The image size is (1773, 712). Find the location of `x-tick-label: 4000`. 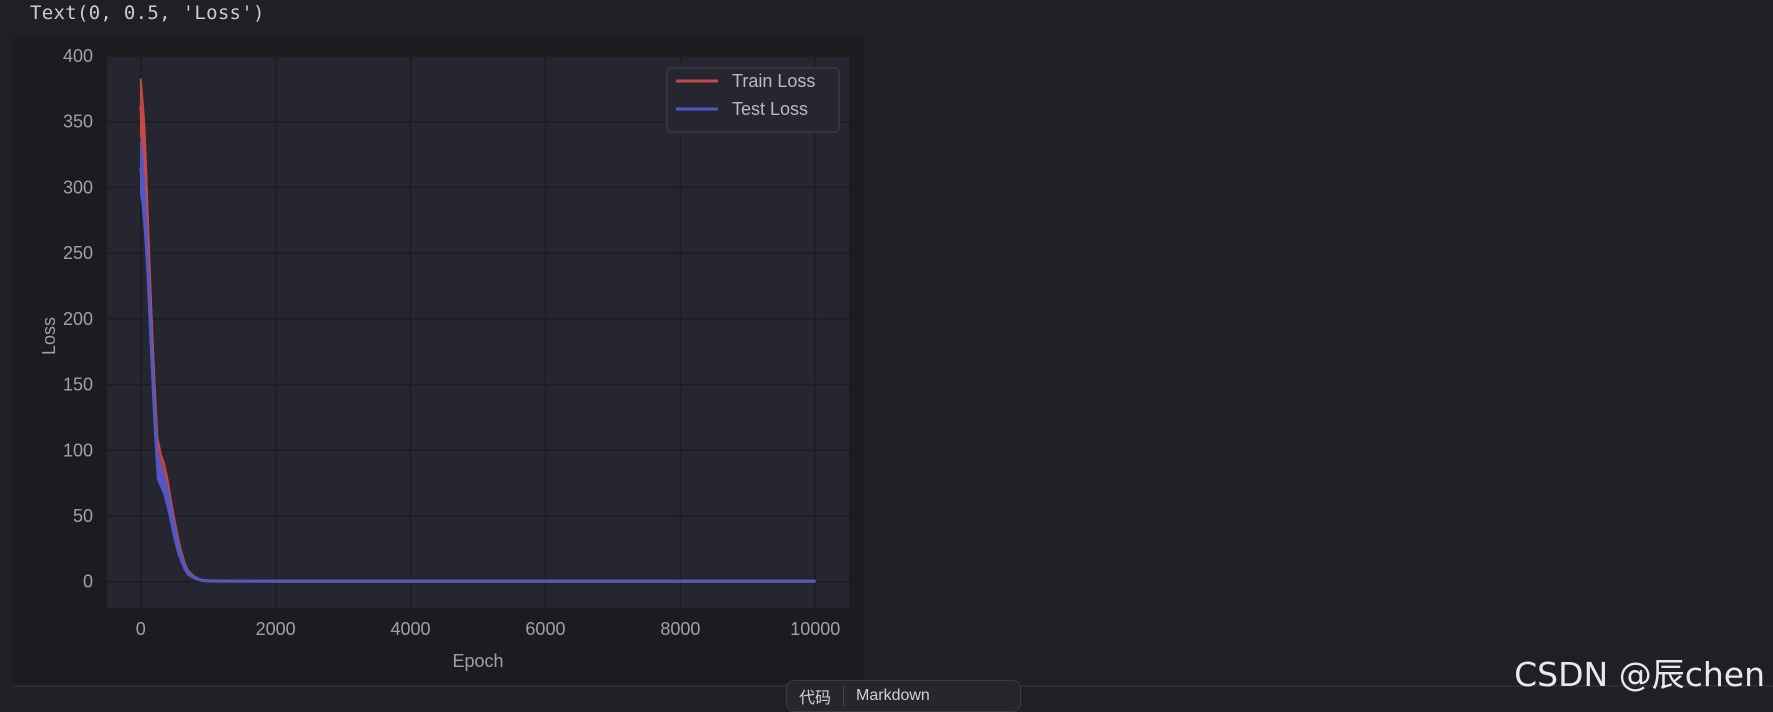

x-tick-label: 4000 is located at coordinates (411, 629).